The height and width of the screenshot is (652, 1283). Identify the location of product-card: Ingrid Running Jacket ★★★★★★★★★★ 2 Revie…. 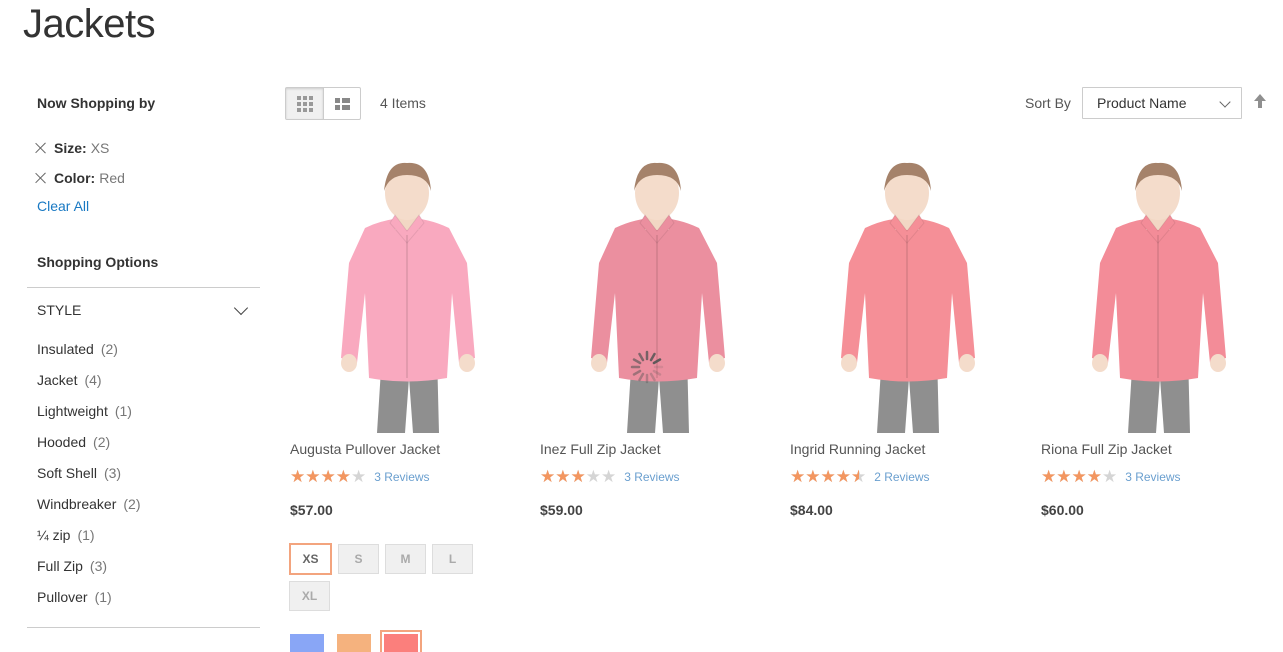
(907, 335).